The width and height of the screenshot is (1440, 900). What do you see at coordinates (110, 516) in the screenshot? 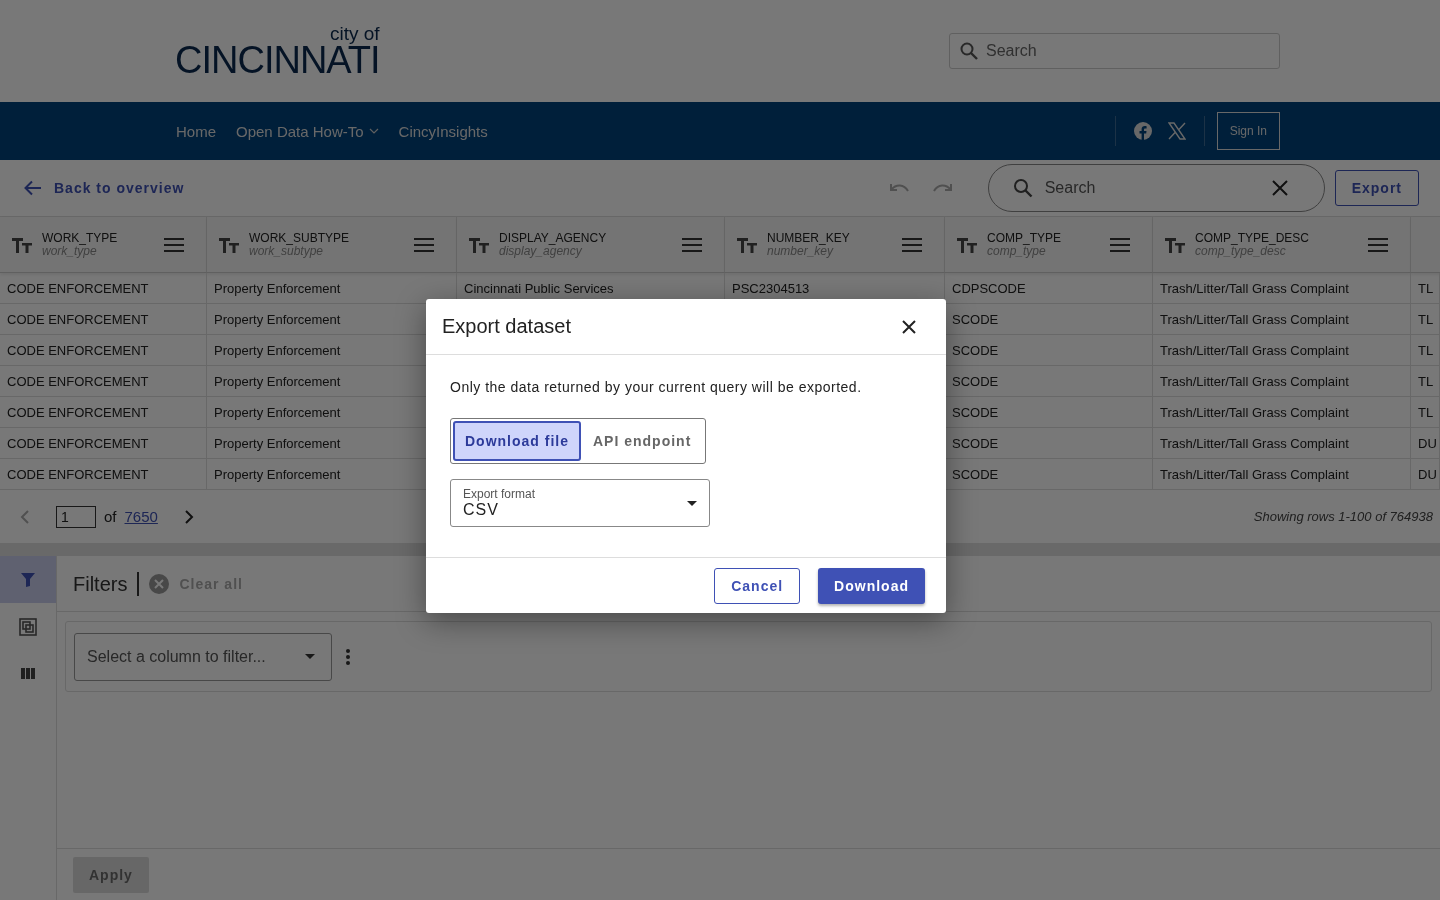
I see `page-of-label: of` at bounding box center [110, 516].